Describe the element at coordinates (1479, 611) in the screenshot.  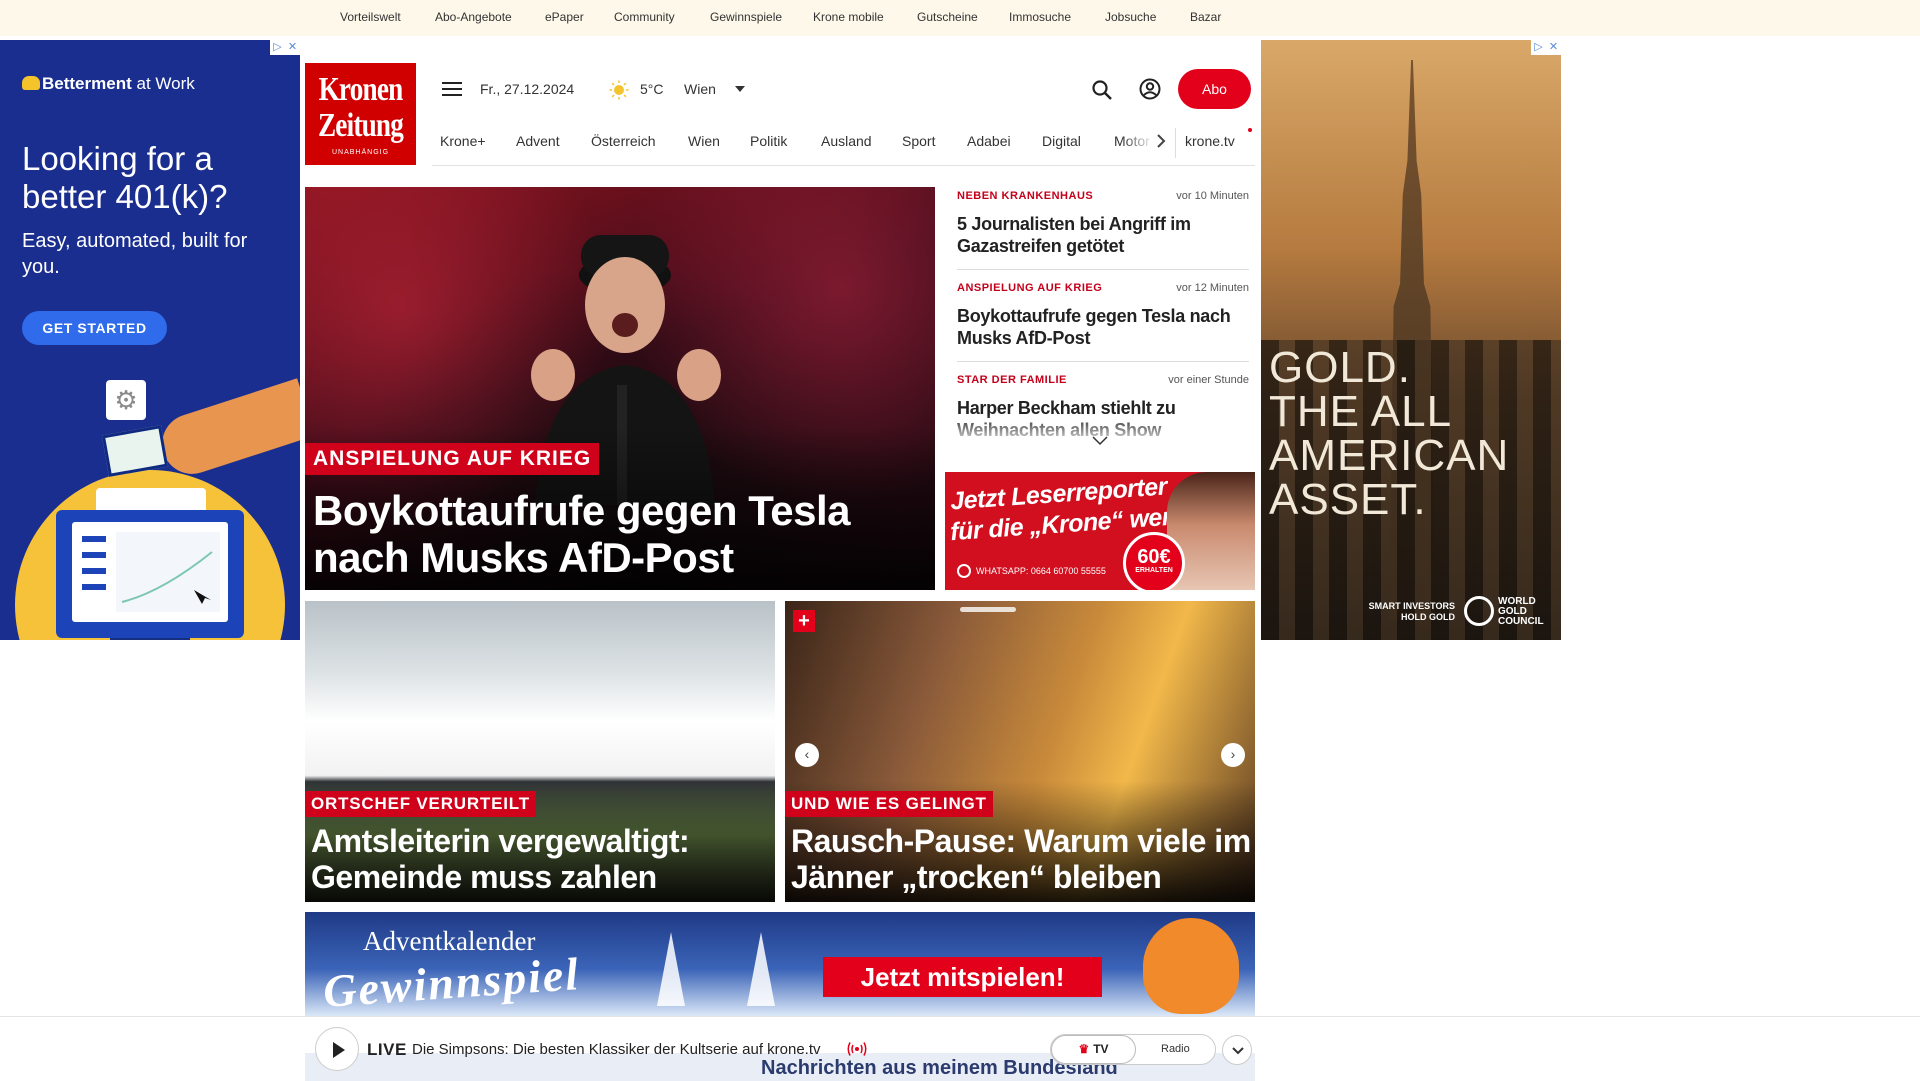
I see `world-gold-council-logo-icon` at that location.